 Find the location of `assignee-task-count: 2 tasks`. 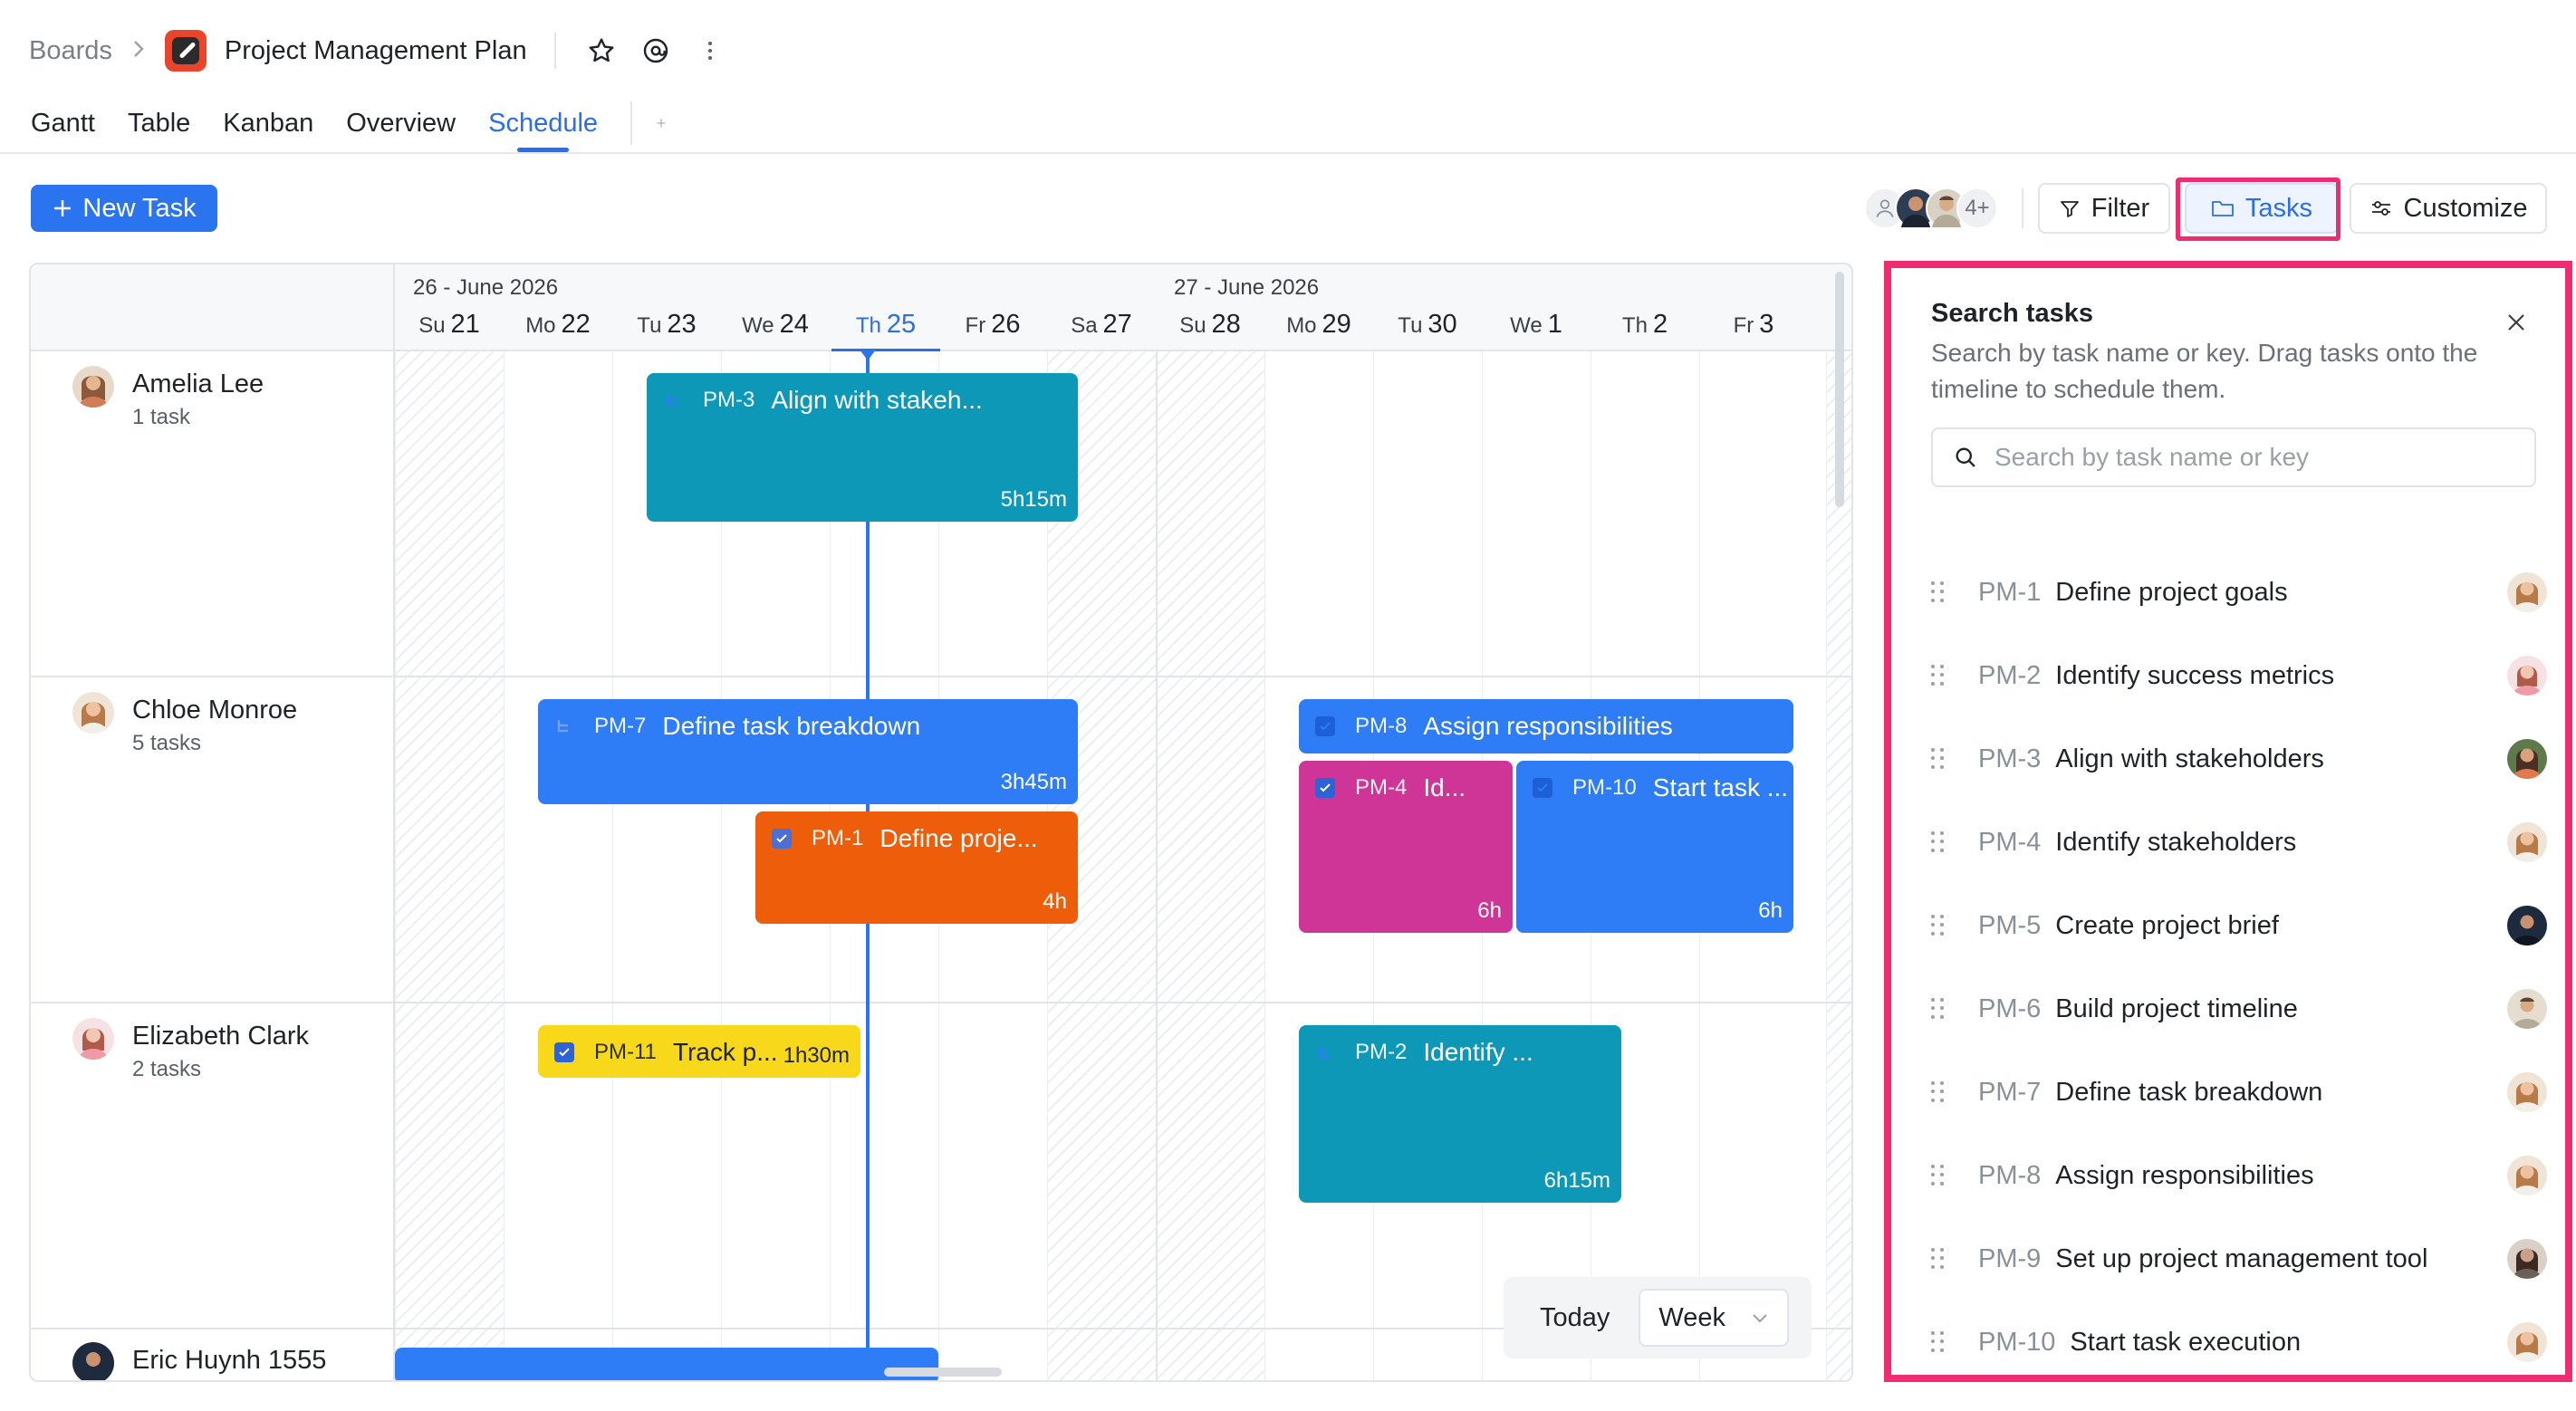

assignee-task-count: 2 tasks is located at coordinates (167, 1069).